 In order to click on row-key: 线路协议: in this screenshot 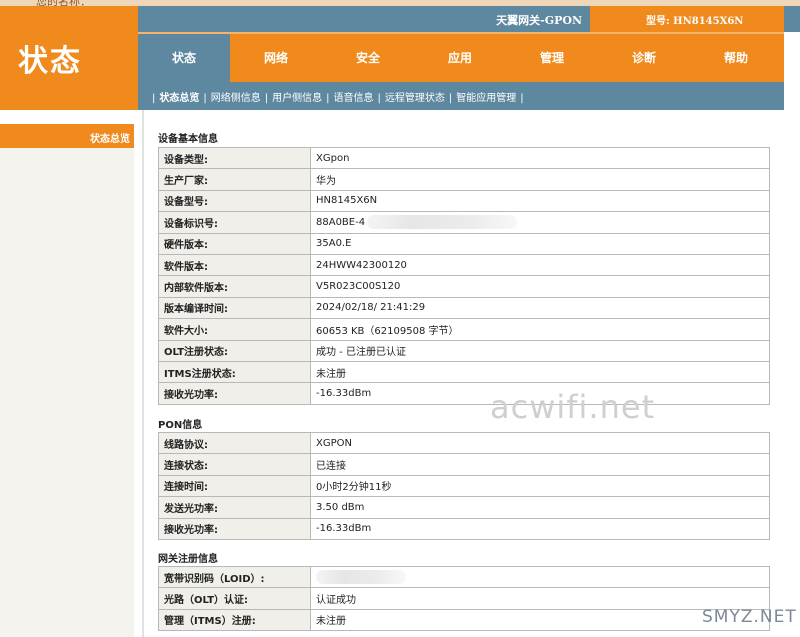, I will do `click(234, 443)`.